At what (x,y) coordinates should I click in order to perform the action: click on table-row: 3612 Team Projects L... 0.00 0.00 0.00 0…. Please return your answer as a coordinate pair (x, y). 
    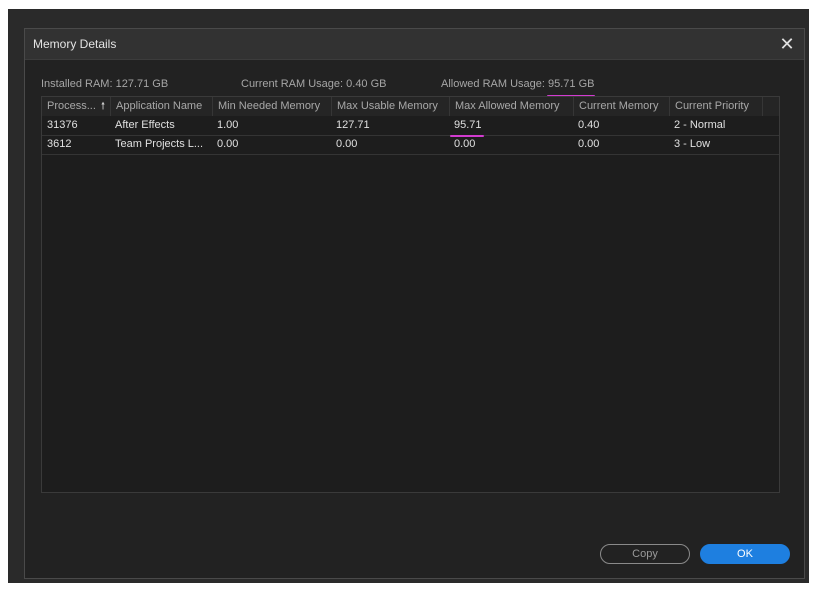
    Looking at the image, I should click on (410, 145).